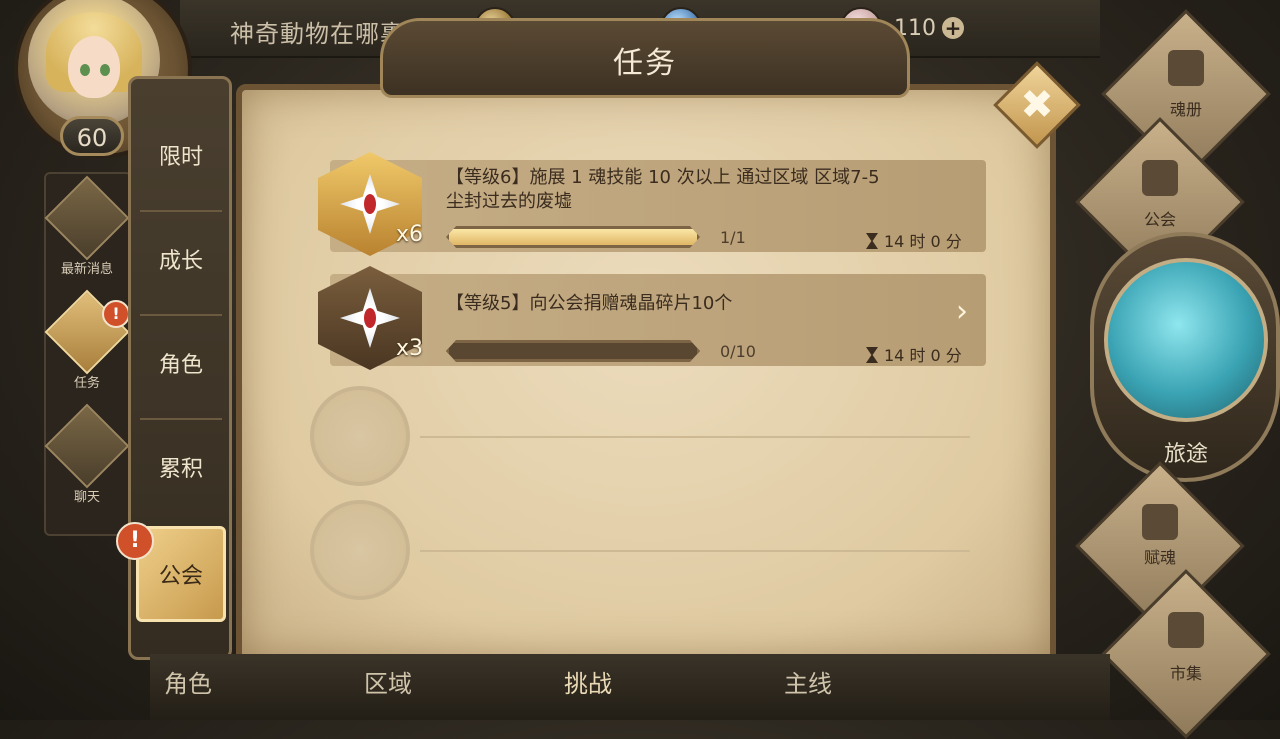 The image size is (1280, 739). I want to click on quest-description-line: 尘封过去的废墟, so click(509, 201).